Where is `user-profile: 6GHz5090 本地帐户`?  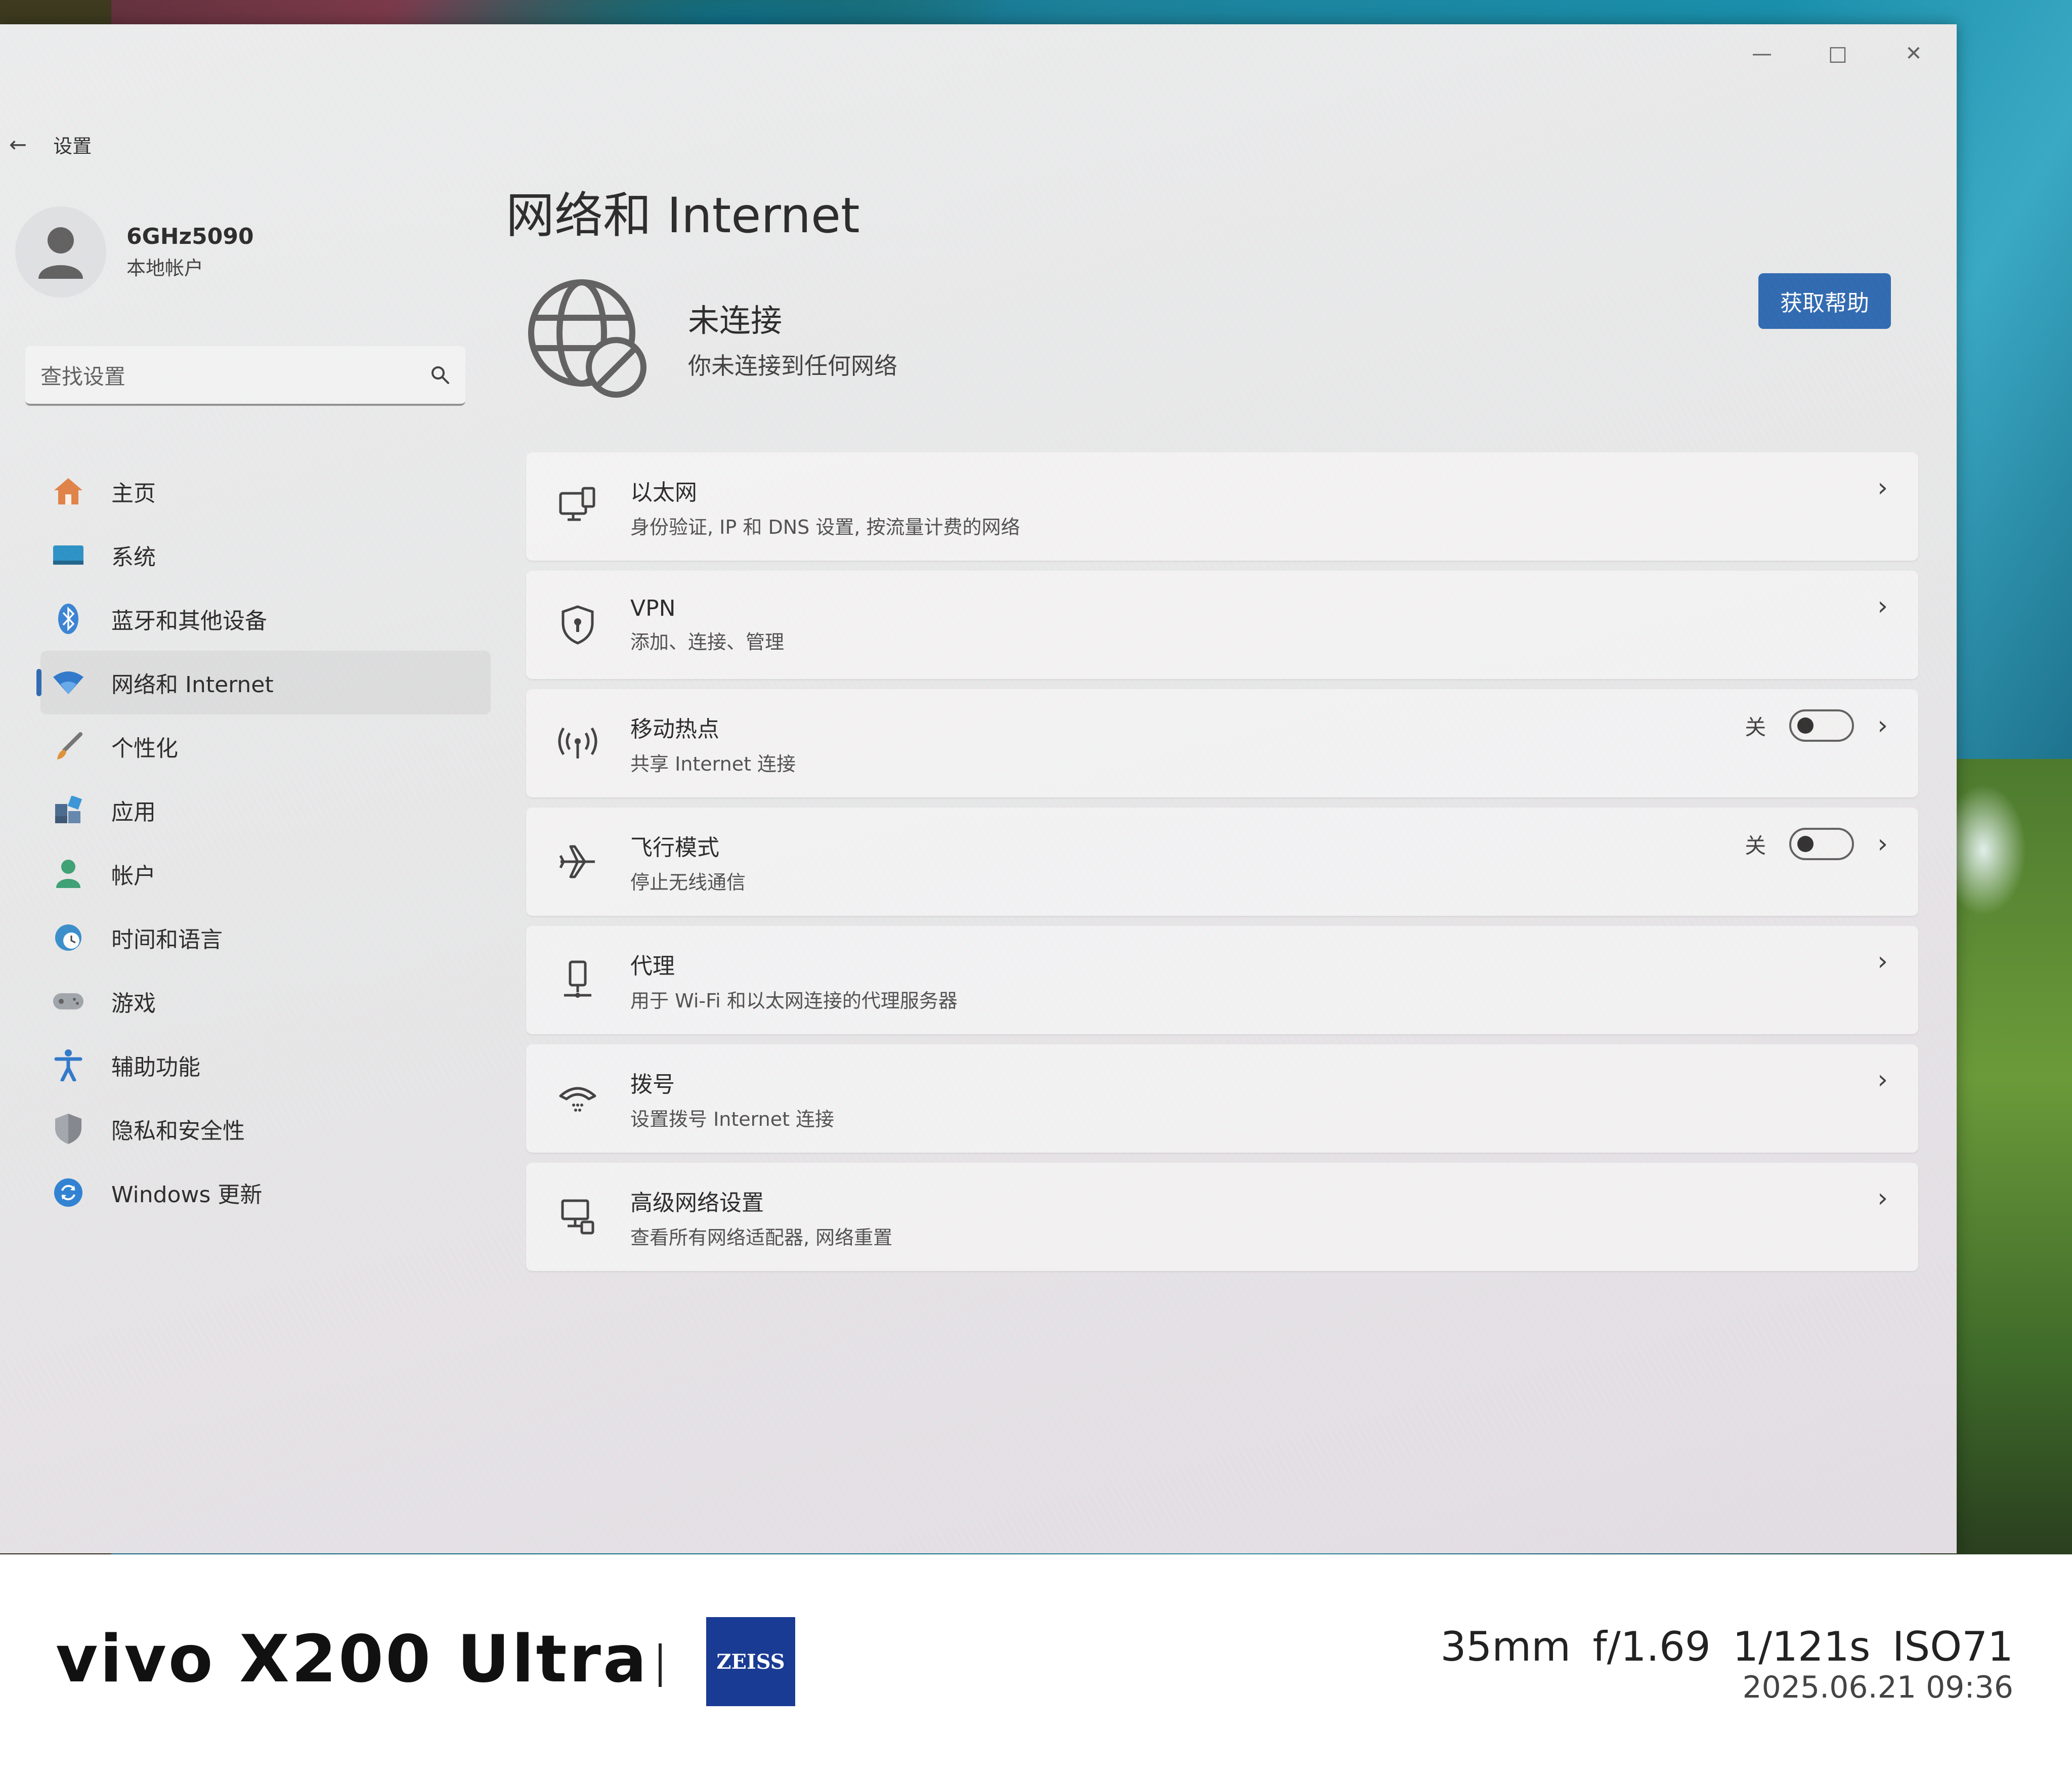 user-profile: 6GHz5090 本地帐户 is located at coordinates (134, 252).